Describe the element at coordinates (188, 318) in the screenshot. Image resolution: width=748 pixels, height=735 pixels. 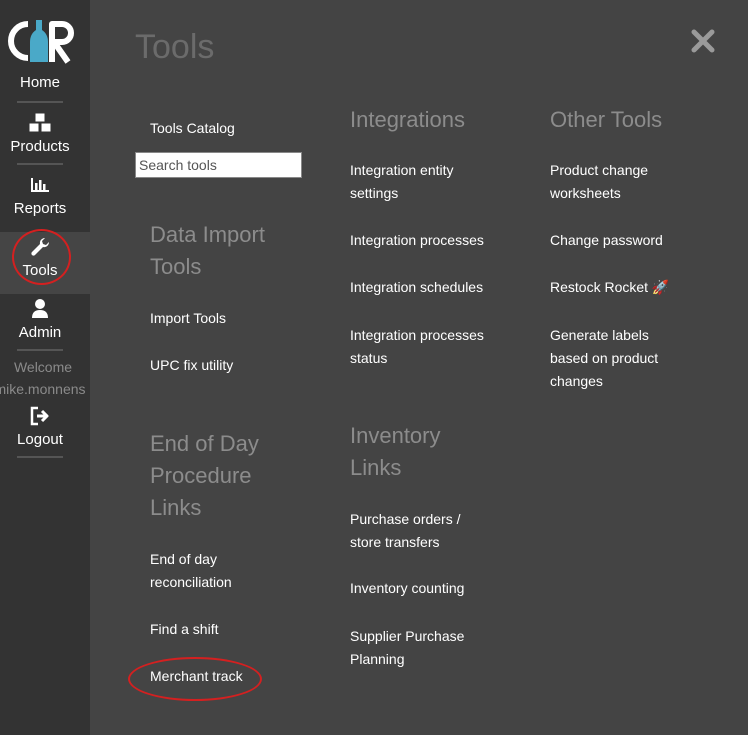
I see `link-import-tools: Import Tools` at that location.